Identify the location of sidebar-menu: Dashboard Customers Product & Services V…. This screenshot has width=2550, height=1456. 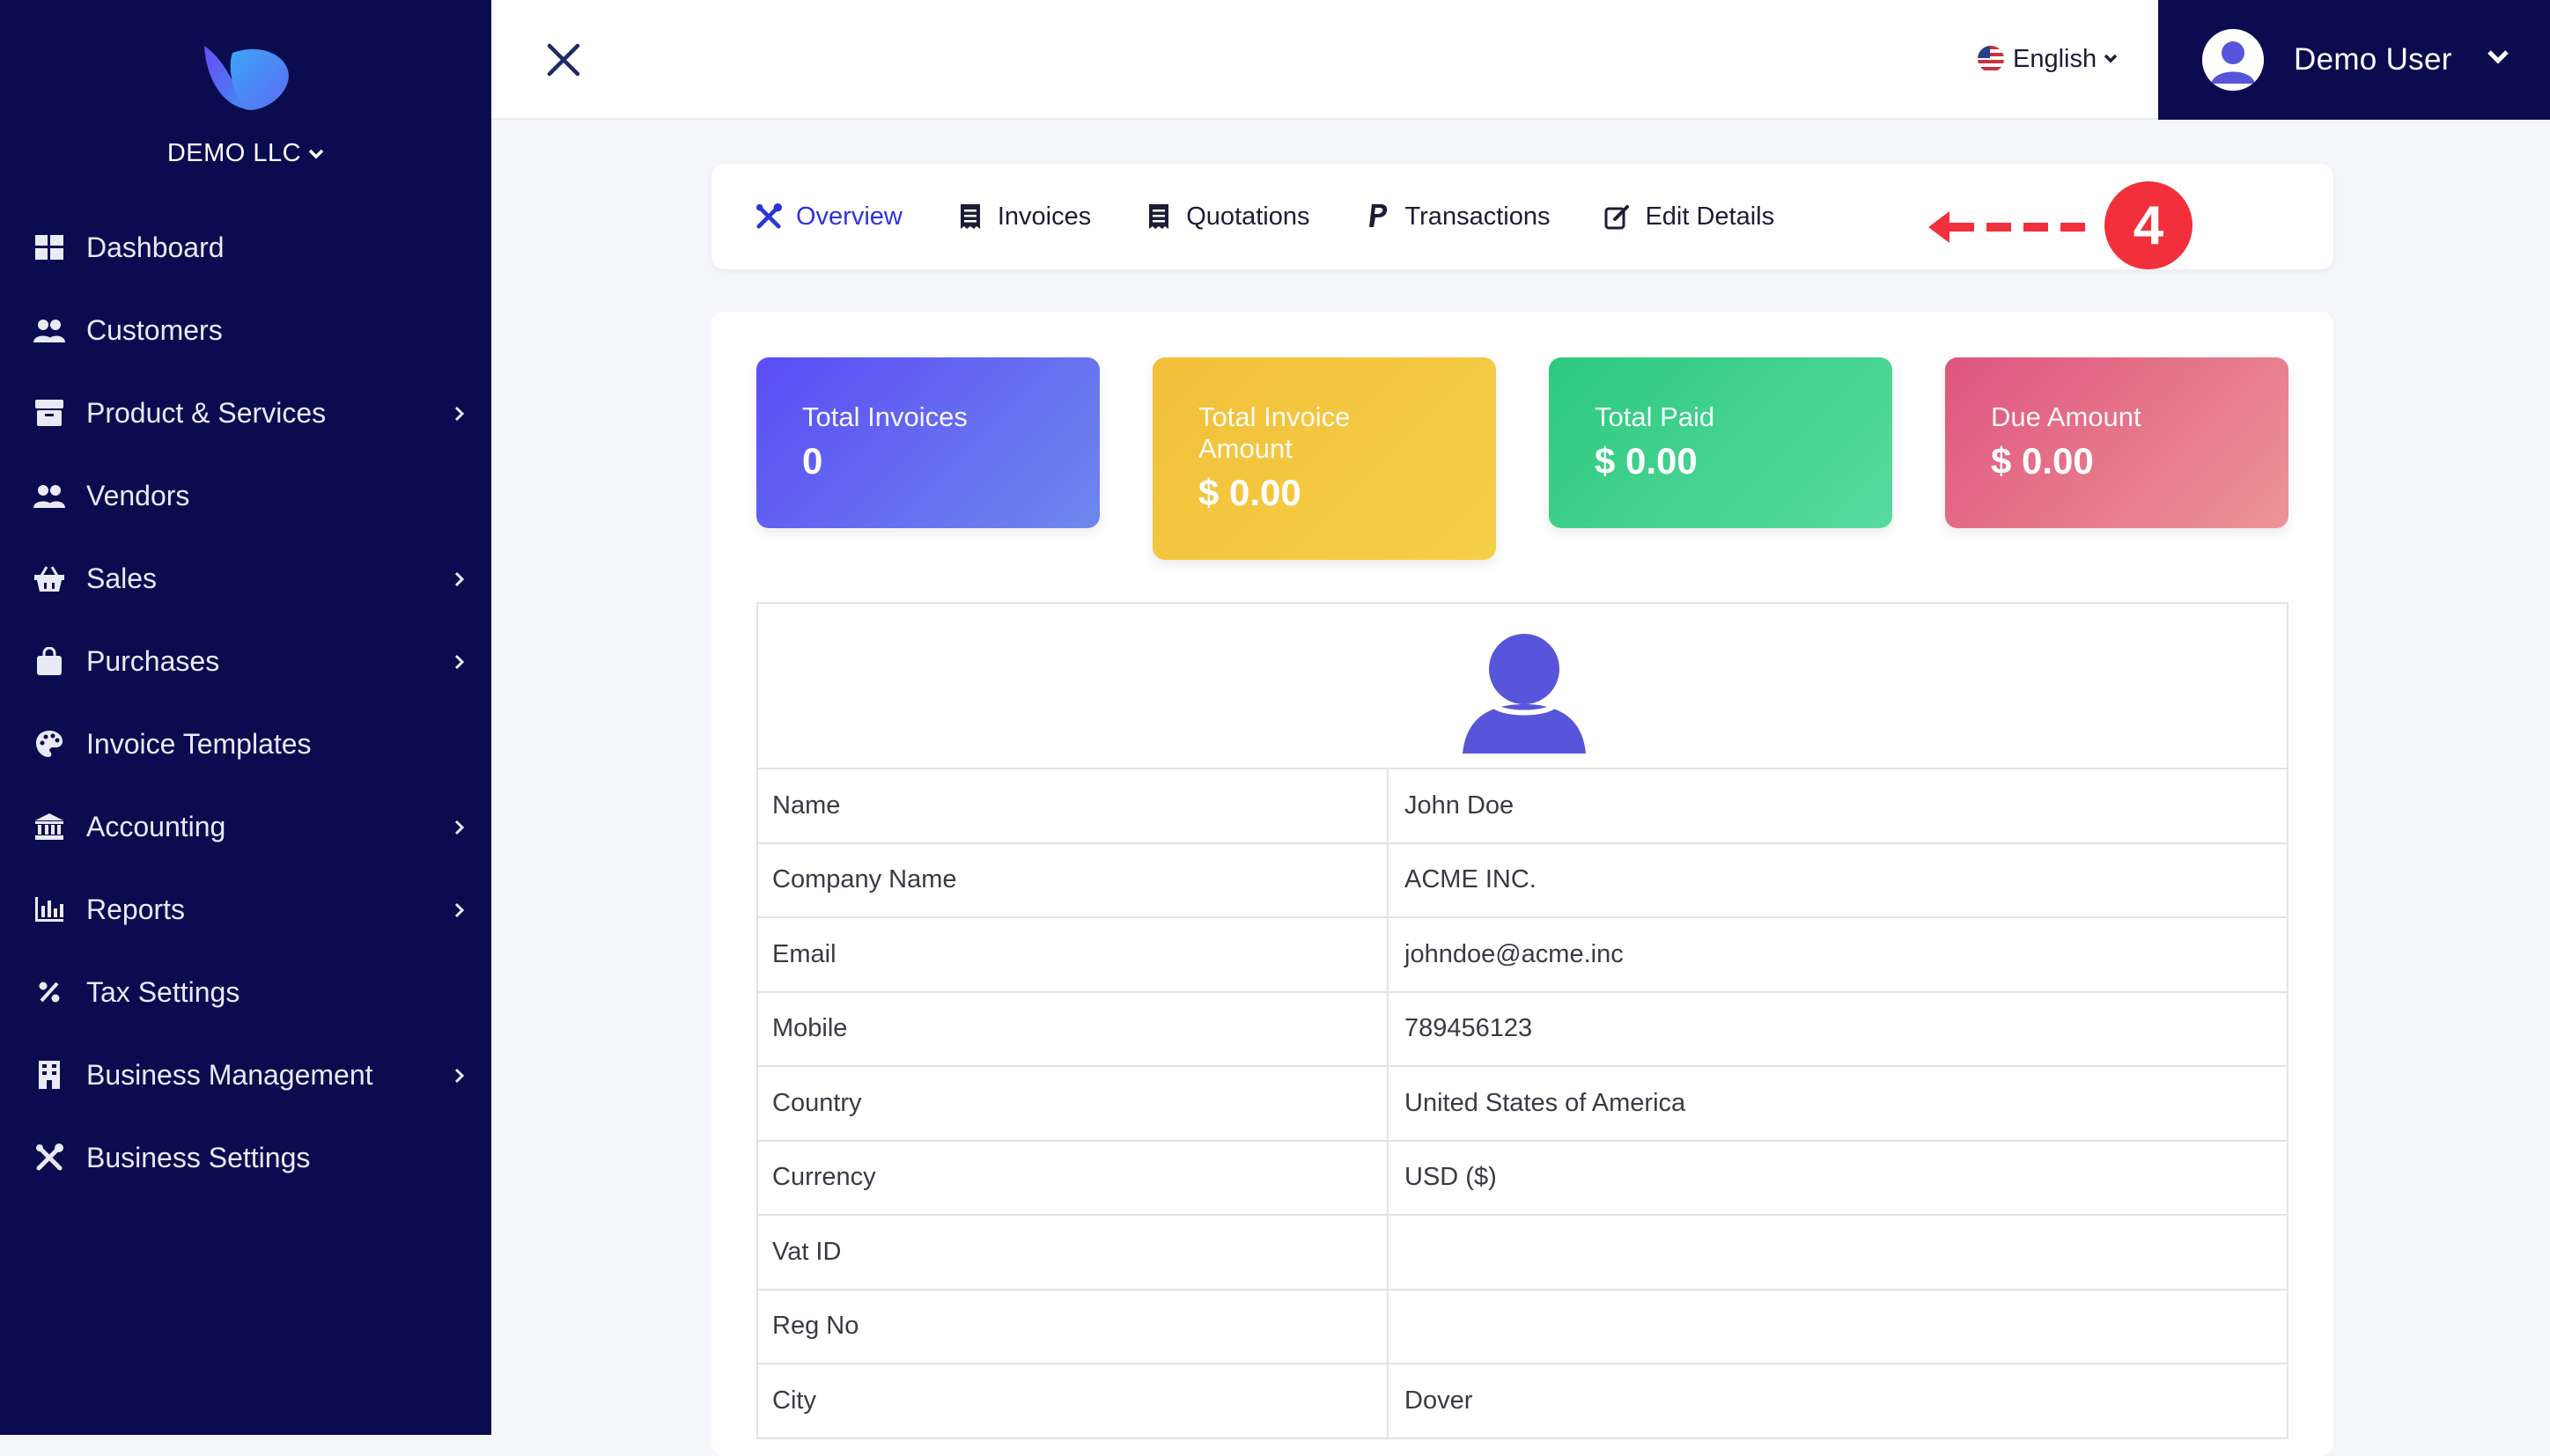
(245, 702).